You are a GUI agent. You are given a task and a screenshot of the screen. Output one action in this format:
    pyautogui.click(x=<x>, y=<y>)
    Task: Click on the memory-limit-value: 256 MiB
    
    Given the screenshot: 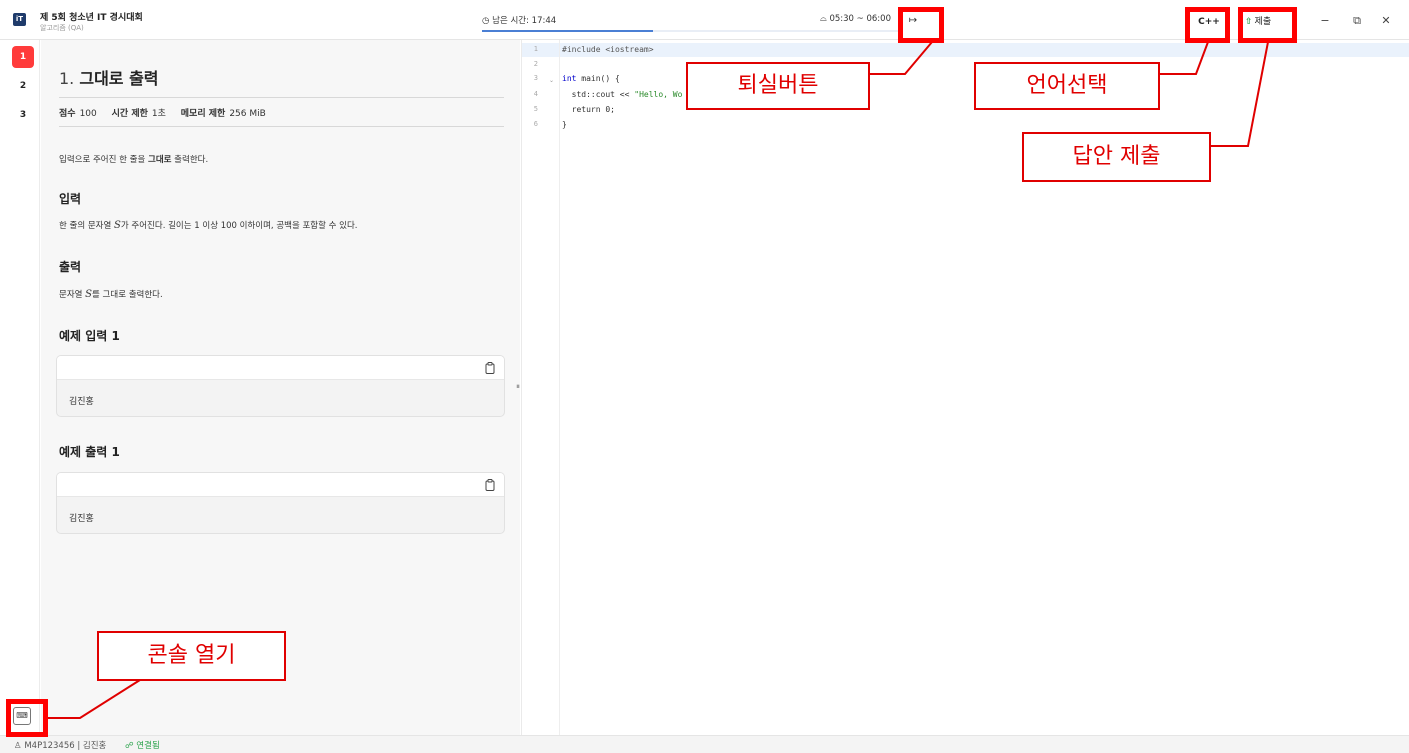 What is the action you would take?
    pyautogui.click(x=247, y=114)
    